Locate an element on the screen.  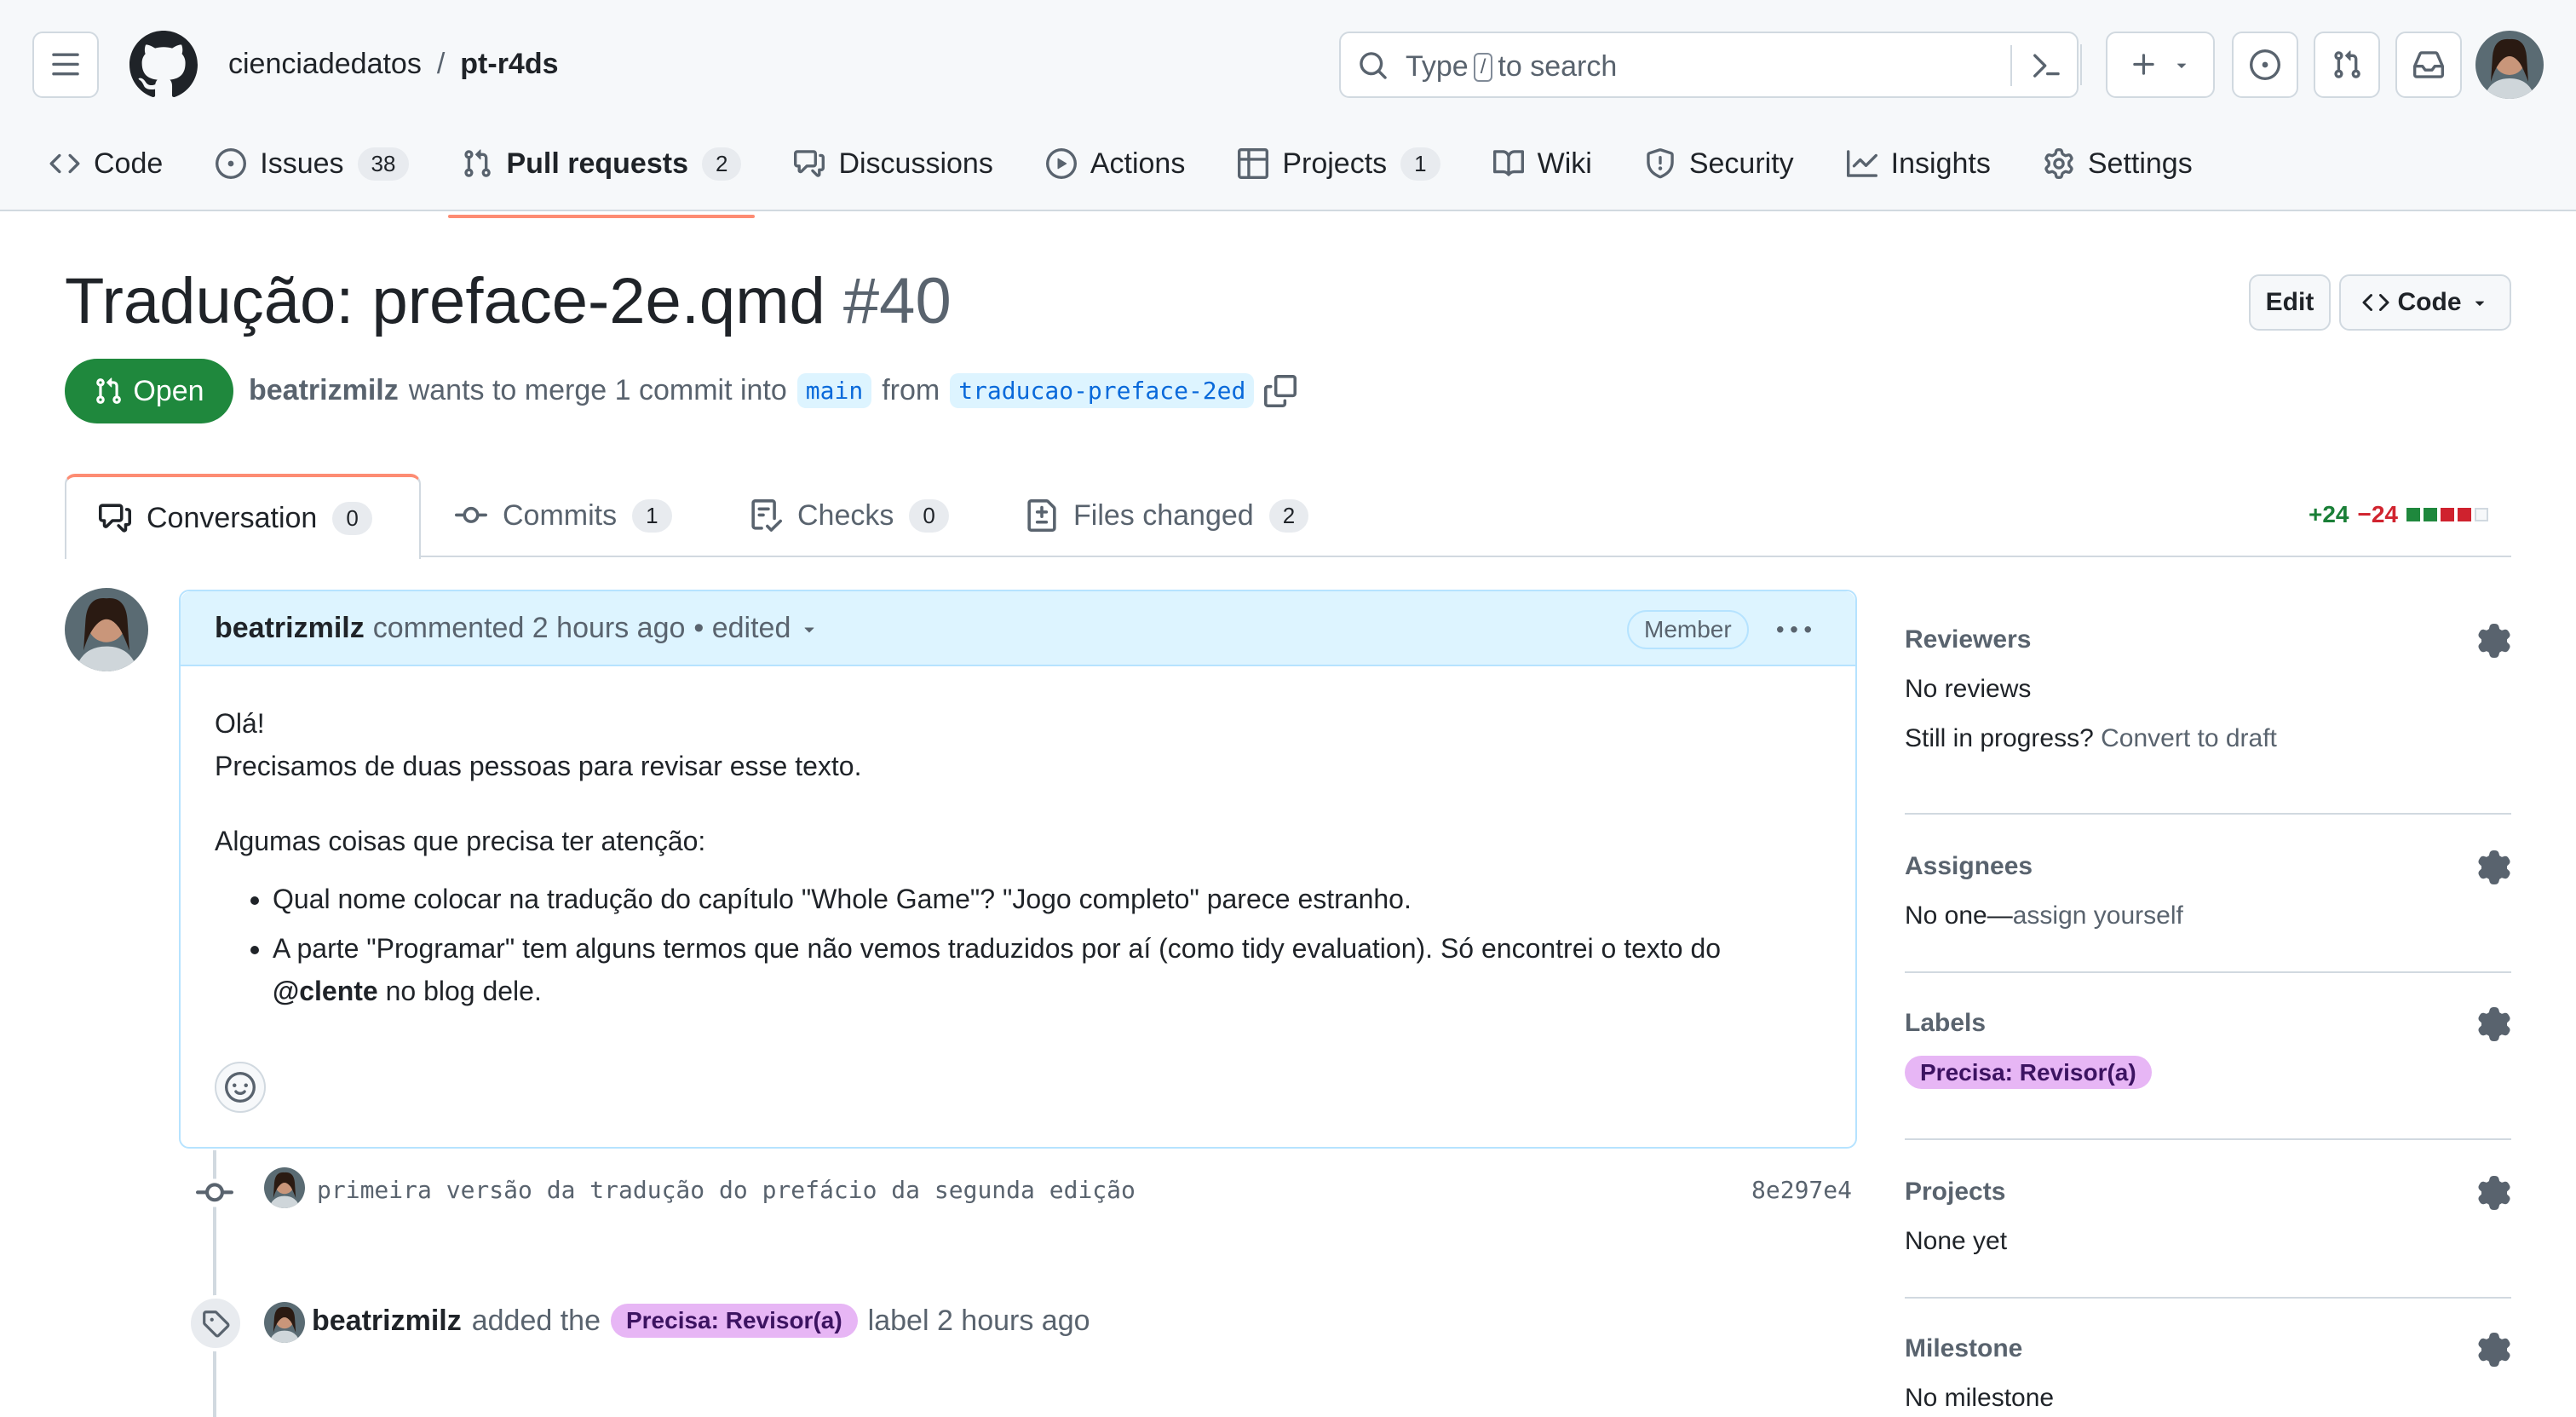
repo-nav-projects-label: Projects is located at coordinates (1335, 163).